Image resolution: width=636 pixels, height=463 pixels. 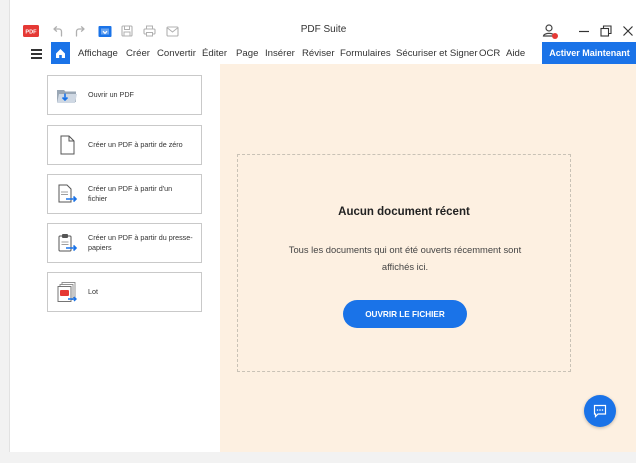 I want to click on menu-editer: Éditer, so click(x=214, y=53).